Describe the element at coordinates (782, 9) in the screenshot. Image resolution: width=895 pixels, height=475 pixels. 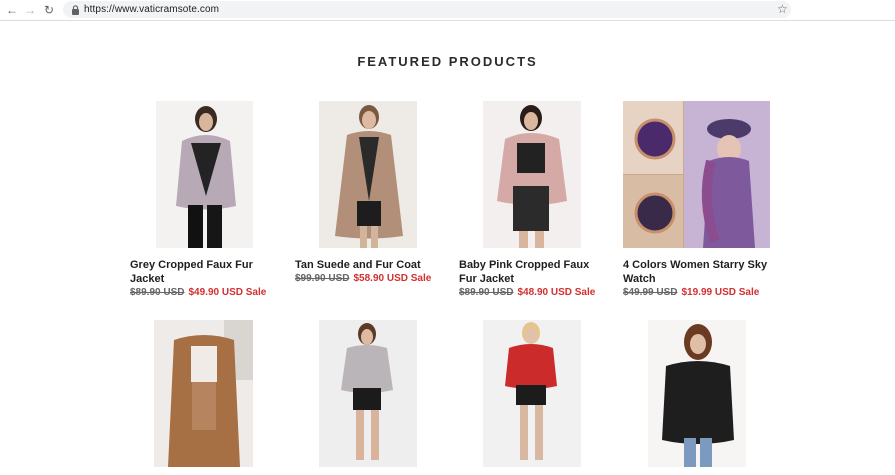
I see `bookmark-star-icon: ☆` at that location.